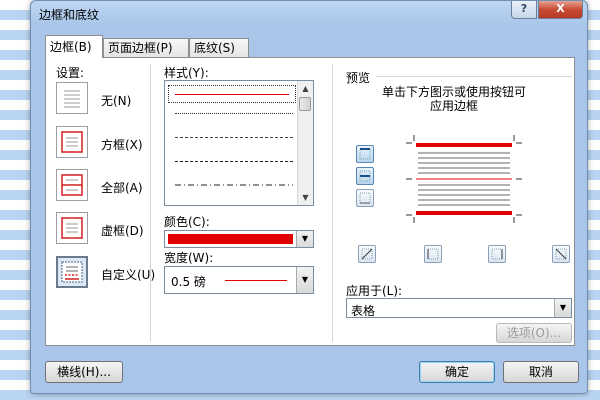  Describe the element at coordinates (305, 143) in the screenshot. I see `style-list-scrollbar: ▲ ▼` at that location.